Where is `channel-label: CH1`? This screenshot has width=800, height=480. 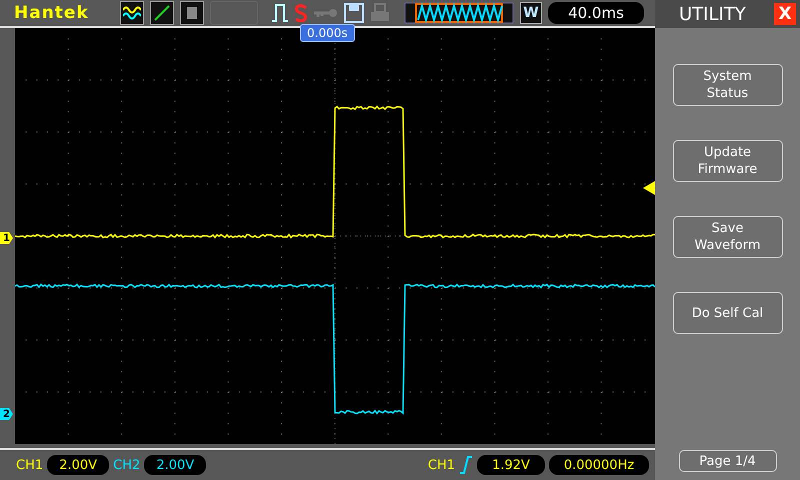
channel-label: CH1 is located at coordinates (30, 465).